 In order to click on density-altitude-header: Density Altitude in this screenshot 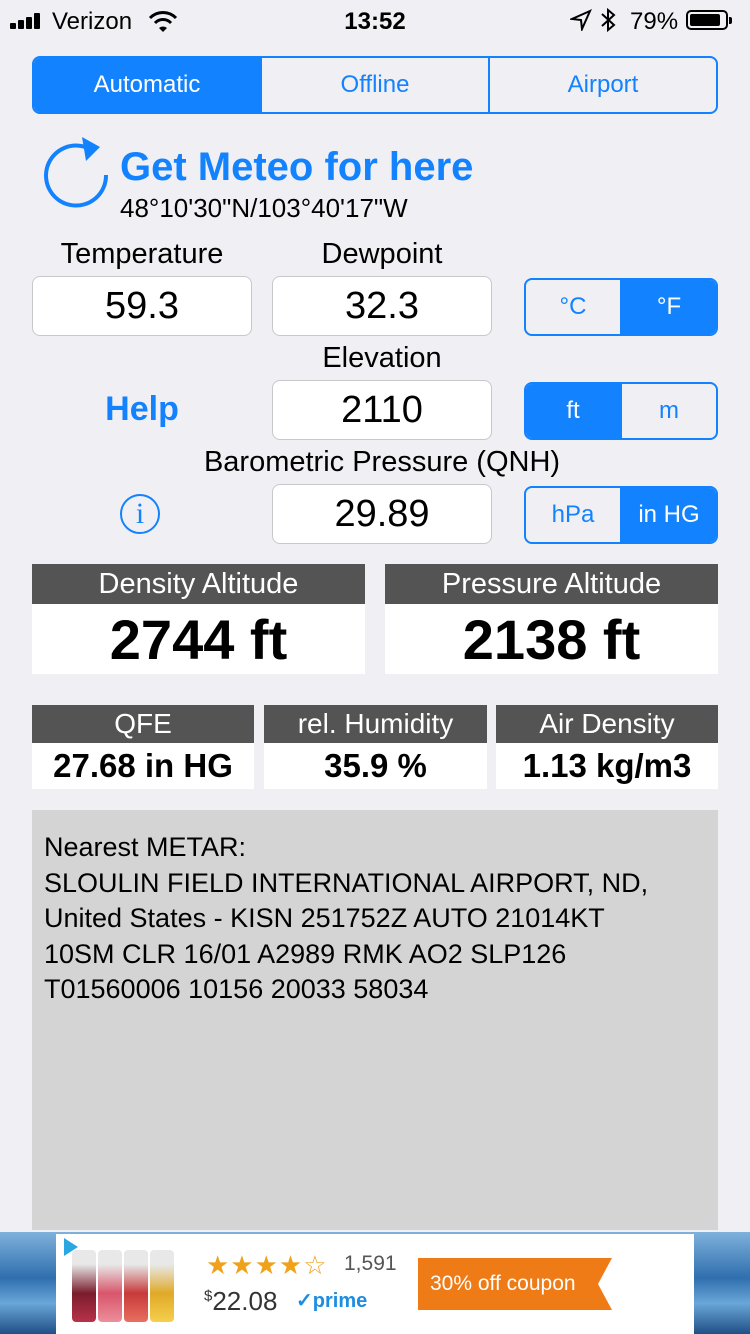, I will do `click(198, 584)`.